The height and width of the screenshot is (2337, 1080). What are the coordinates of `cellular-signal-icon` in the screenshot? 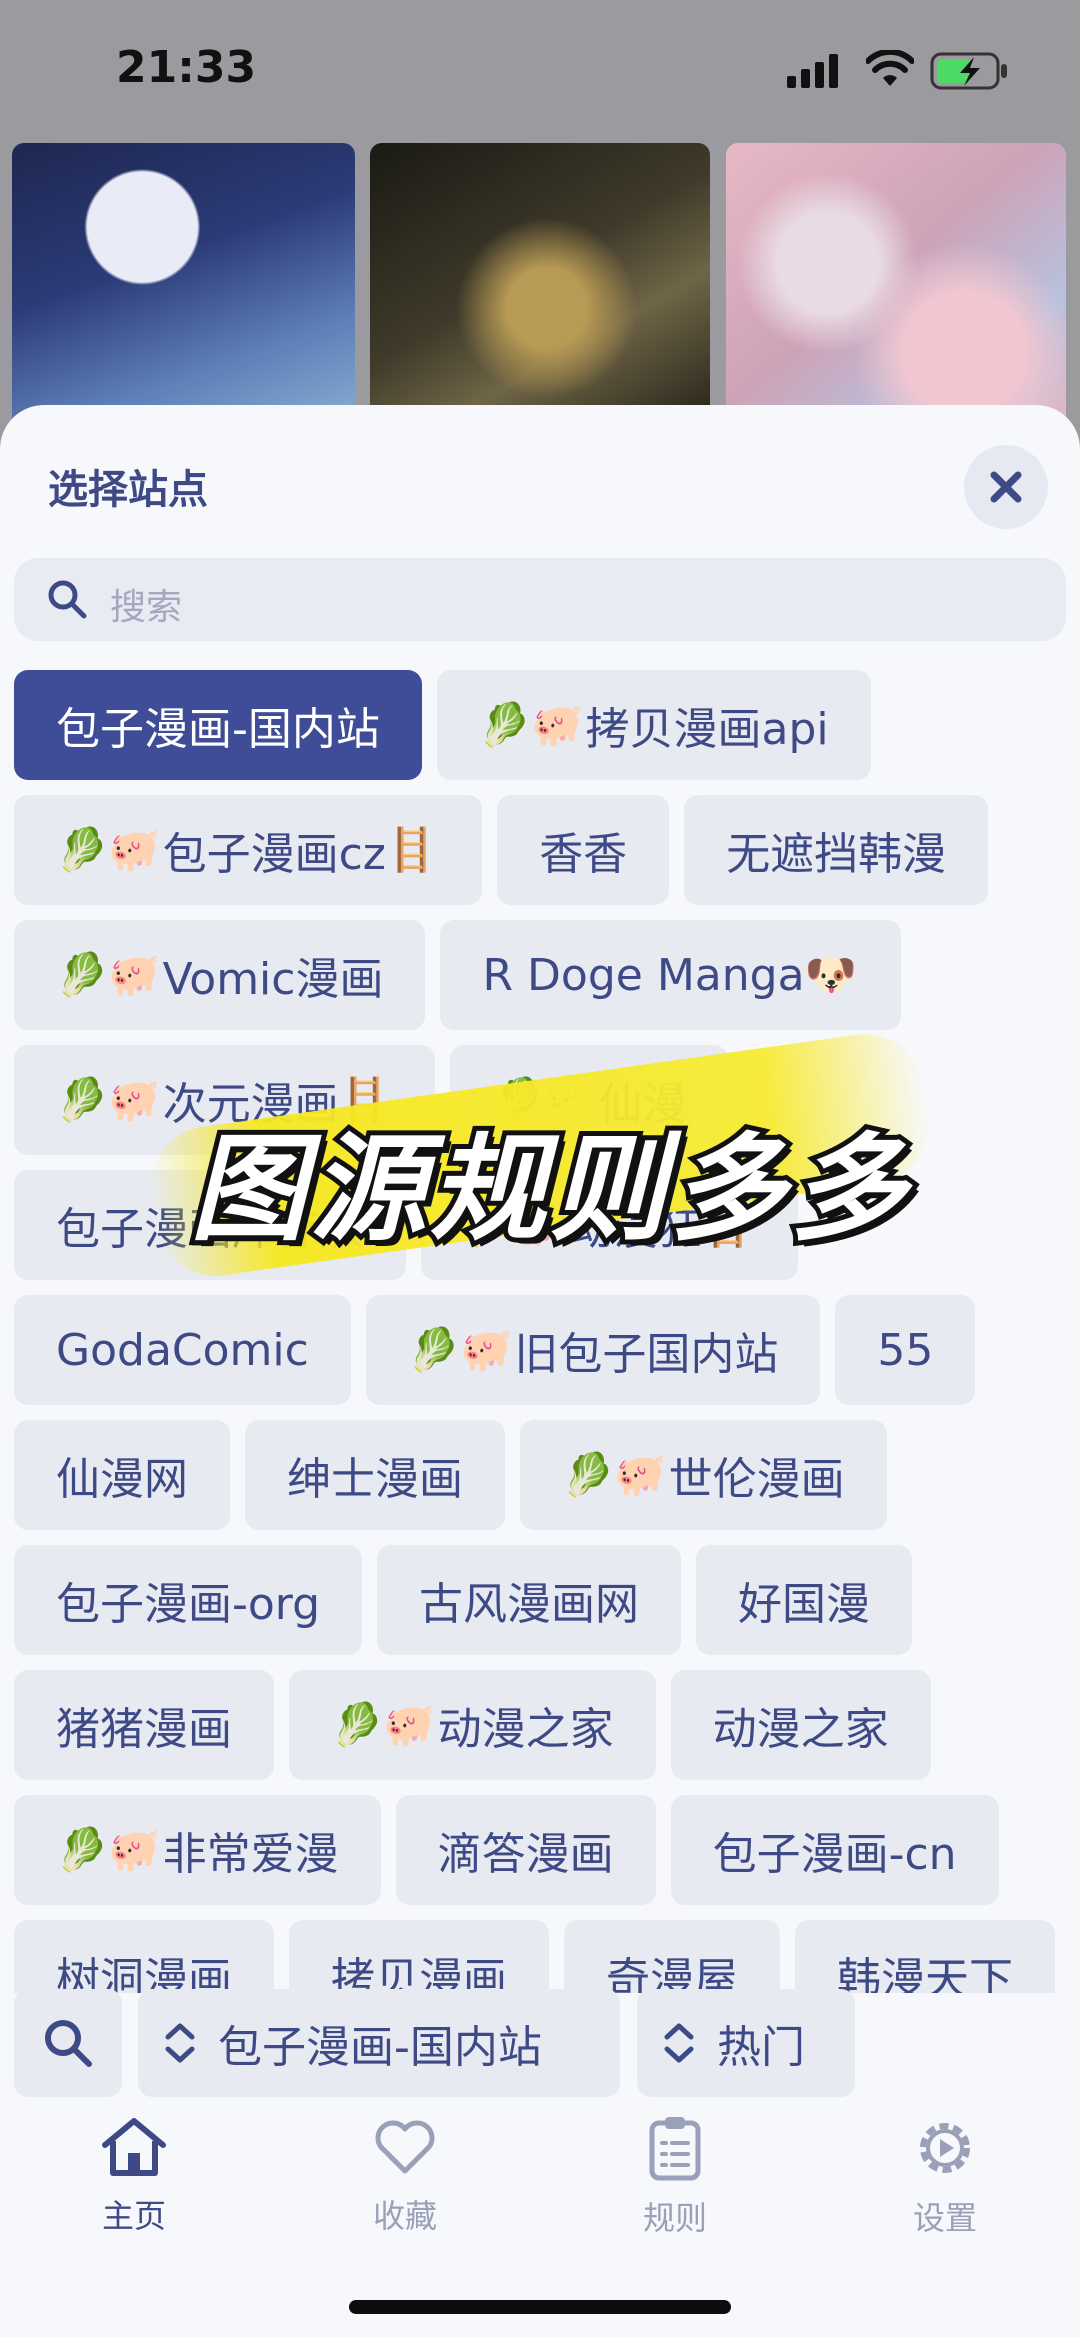 It's located at (812, 71).